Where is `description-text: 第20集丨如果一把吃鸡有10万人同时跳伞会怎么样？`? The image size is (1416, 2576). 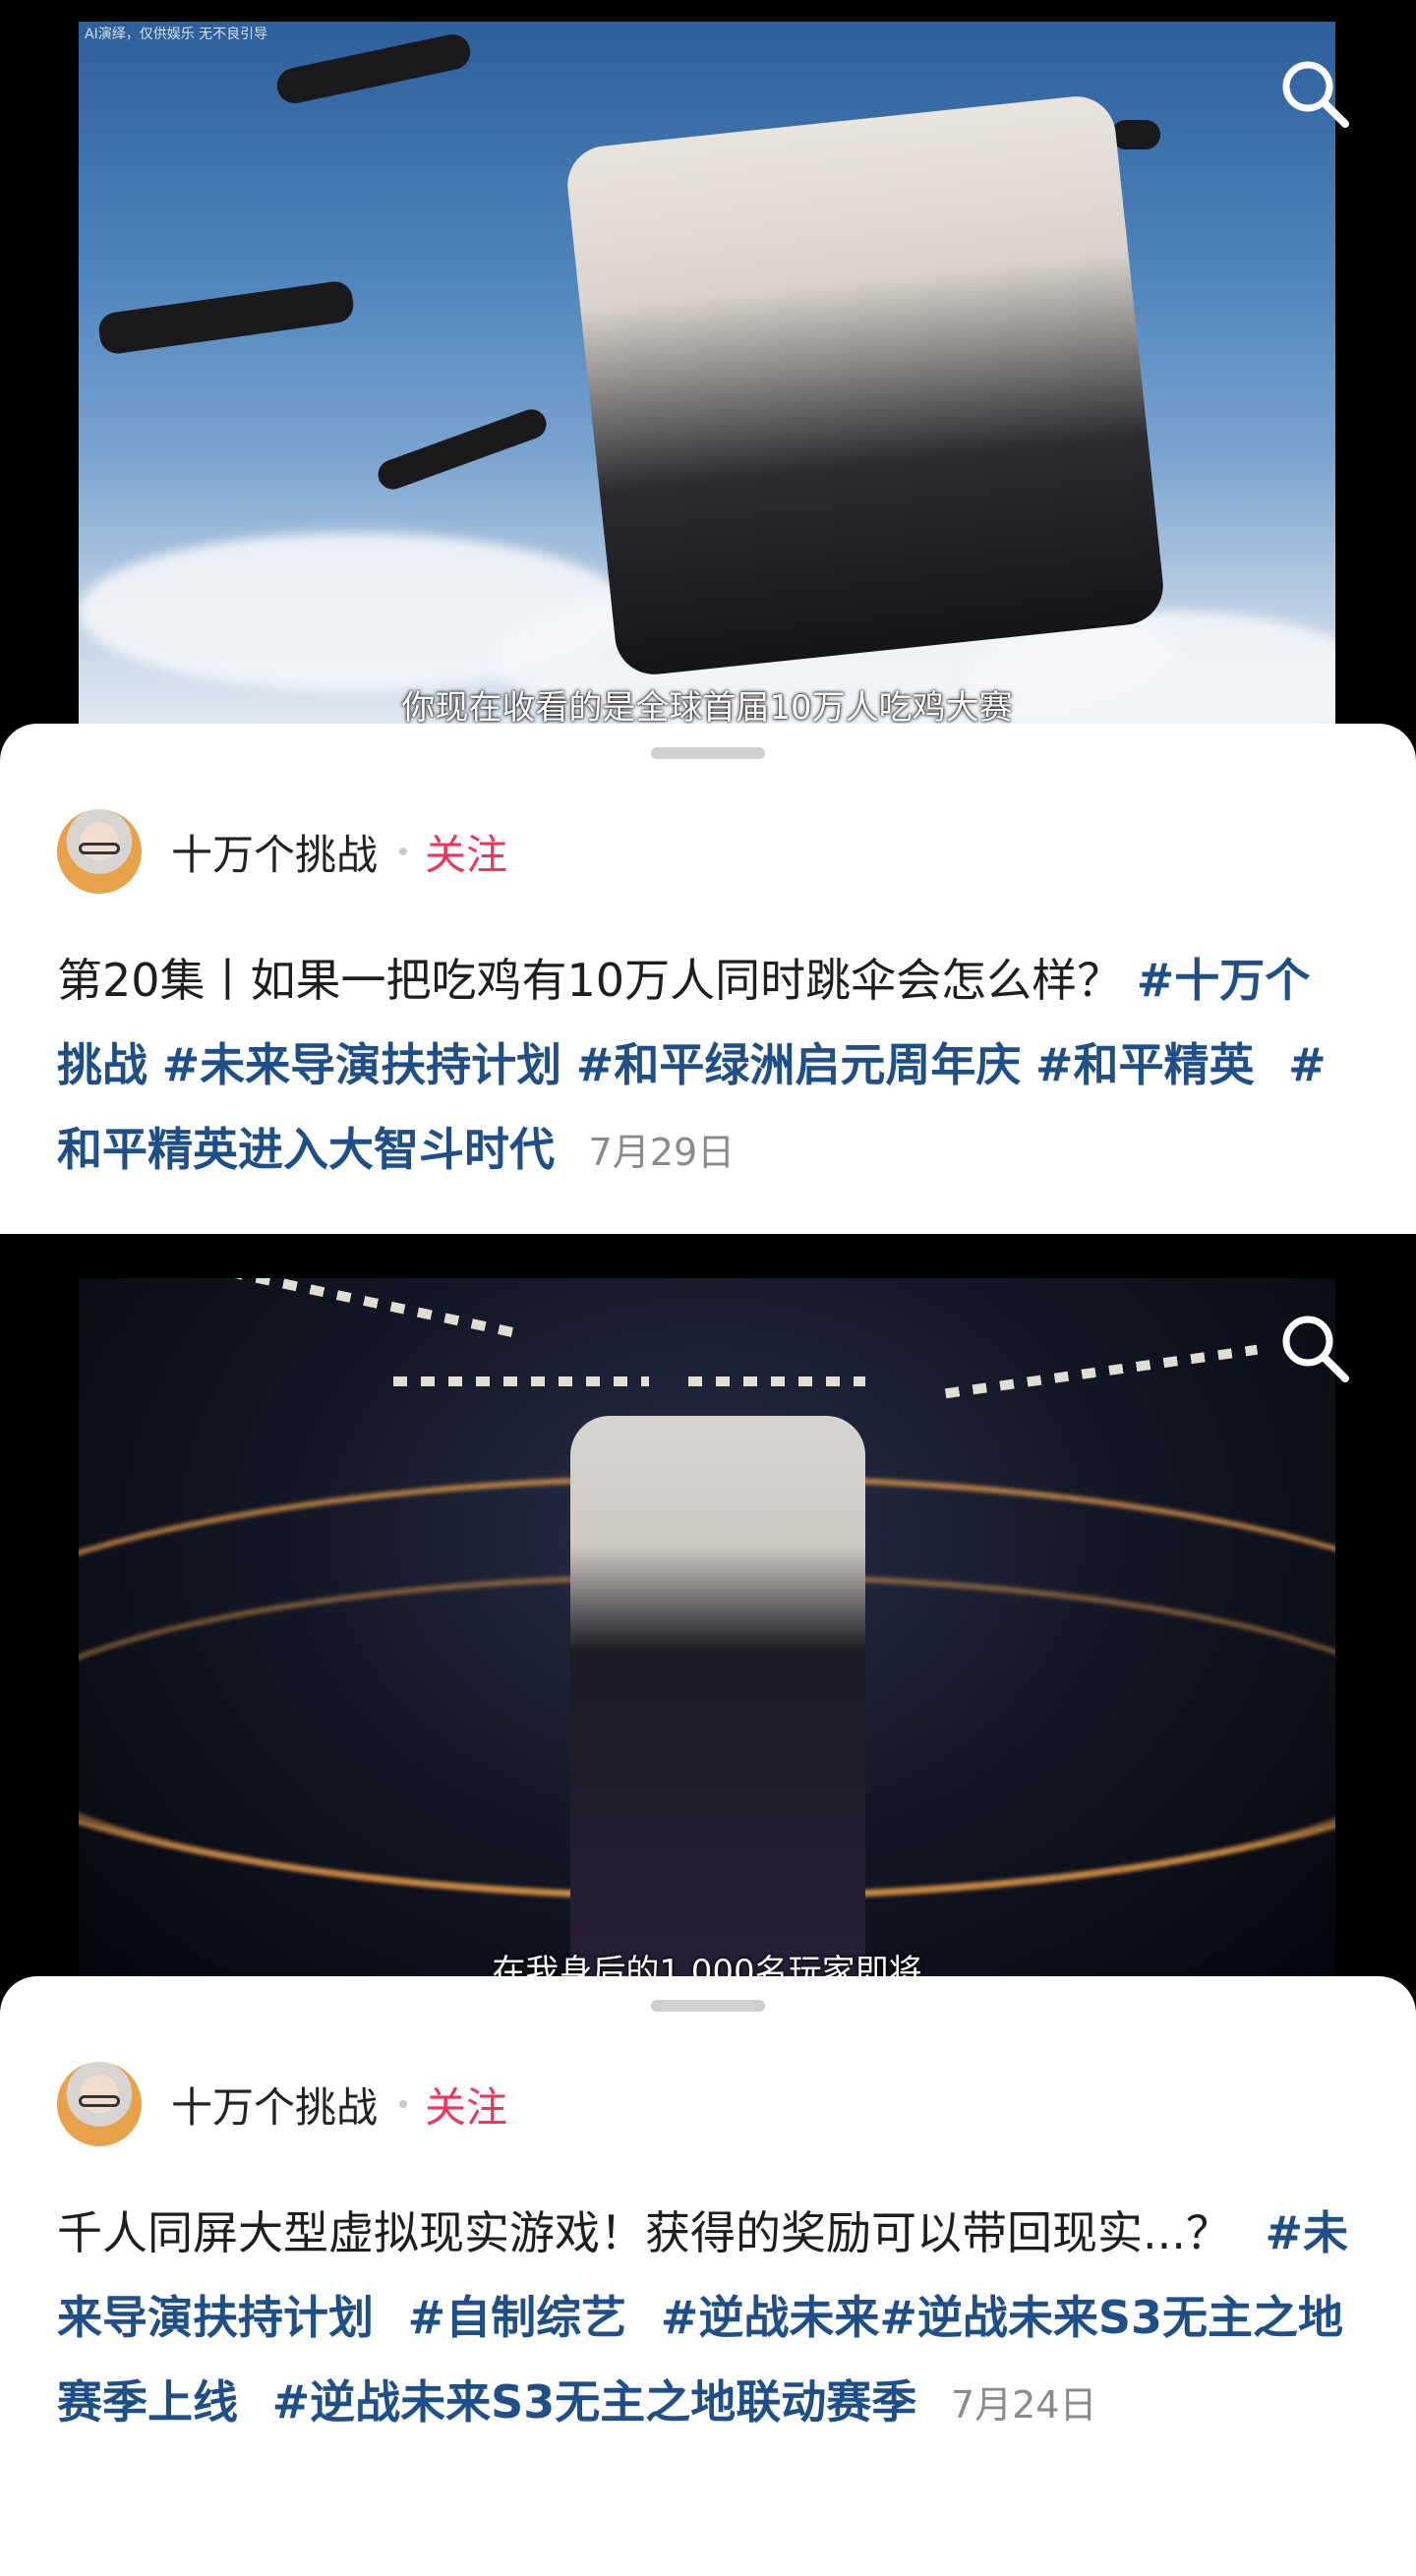 description-text: 第20集丨如果一把吃鸡有10万人同时跳伞会怎么样？ is located at coordinates (590, 980).